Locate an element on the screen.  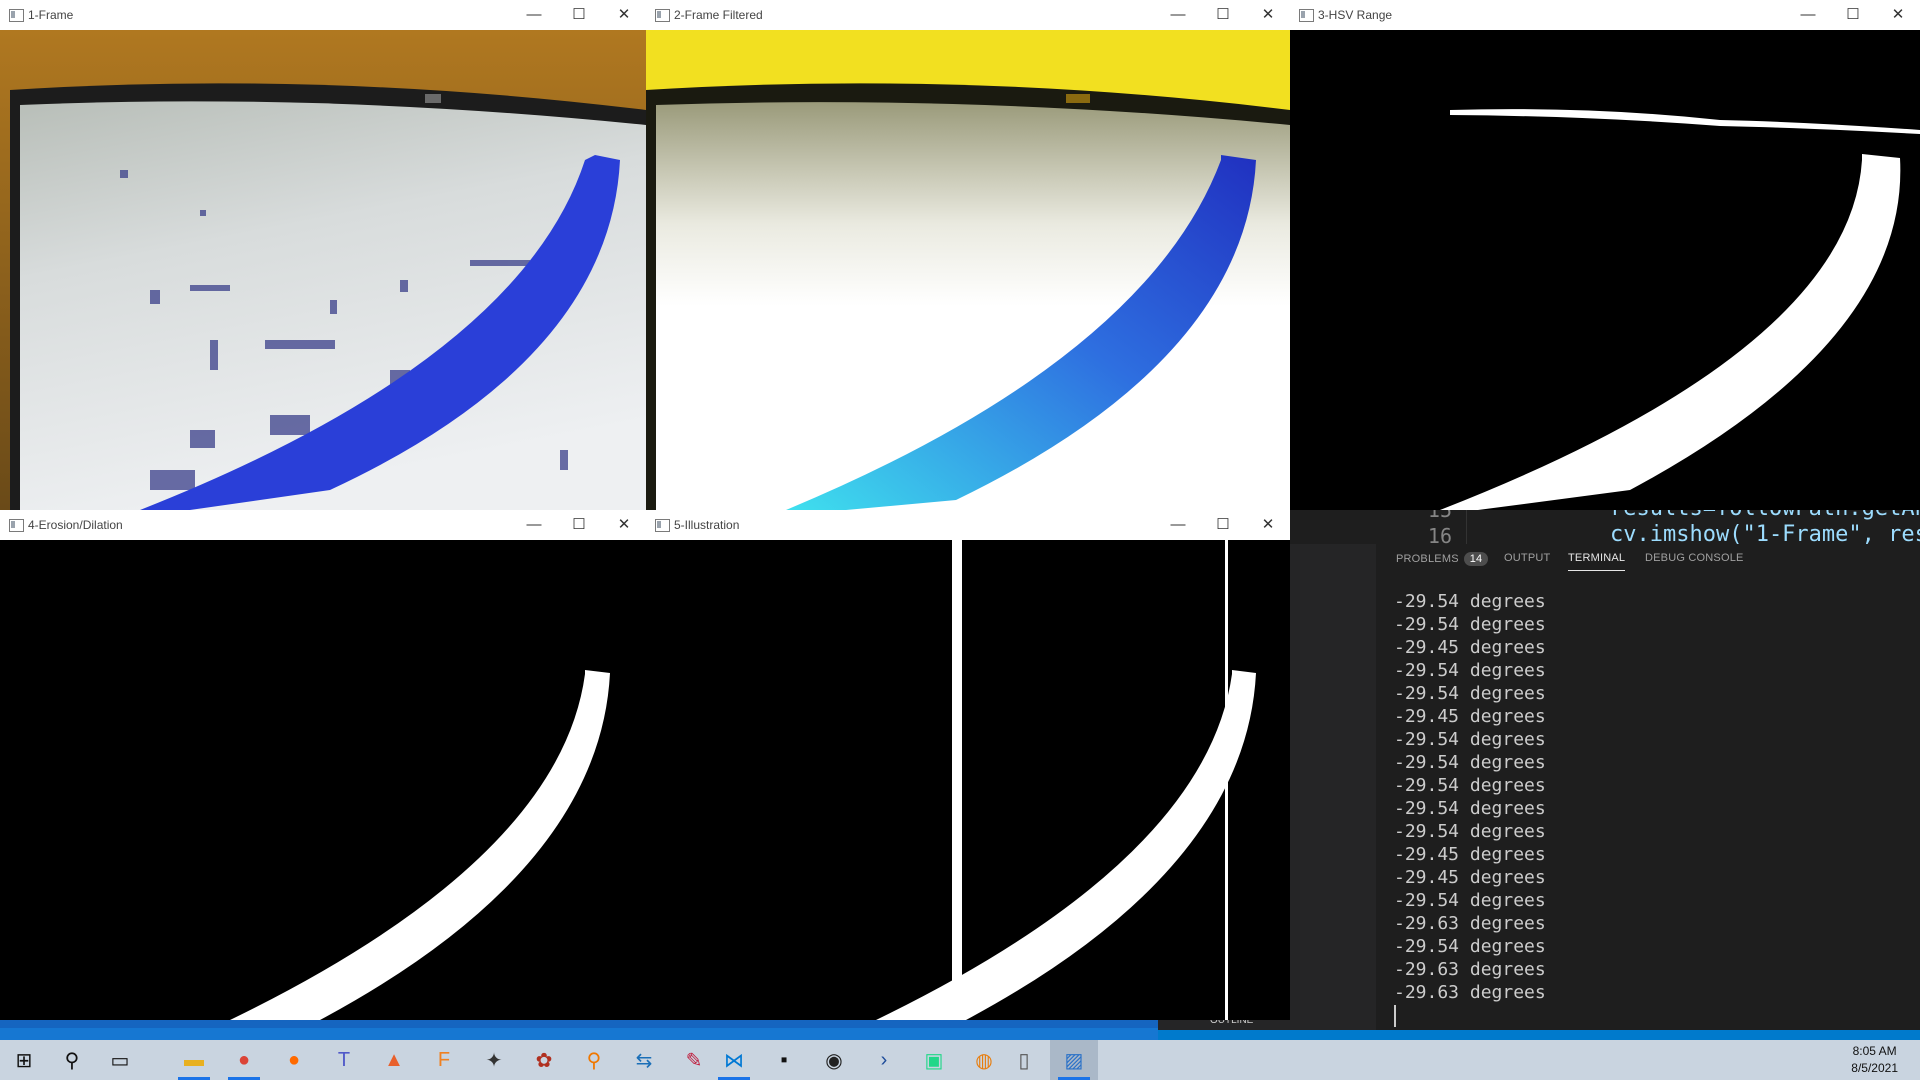
line-number: 16 is located at coordinates (1439, 534).